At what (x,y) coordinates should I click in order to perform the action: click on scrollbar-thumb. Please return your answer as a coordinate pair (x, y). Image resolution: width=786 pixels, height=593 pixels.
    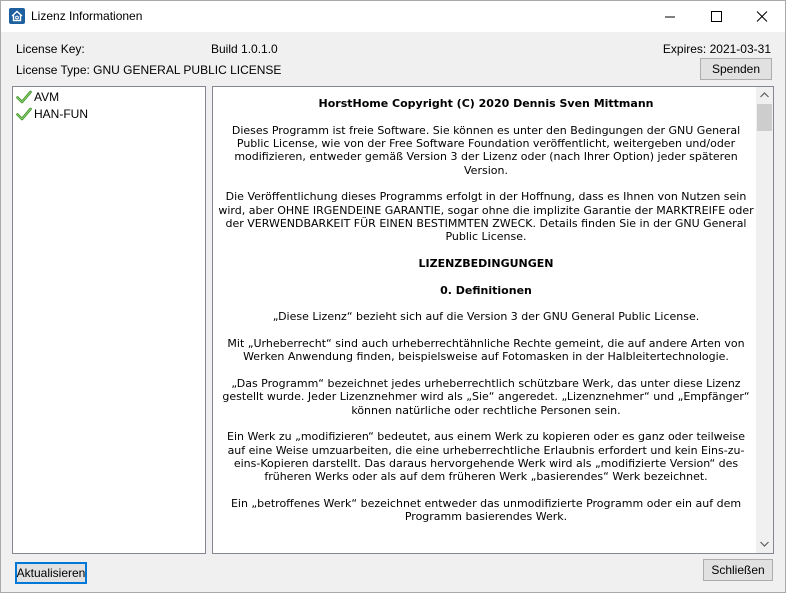
    Looking at the image, I should click on (764, 117).